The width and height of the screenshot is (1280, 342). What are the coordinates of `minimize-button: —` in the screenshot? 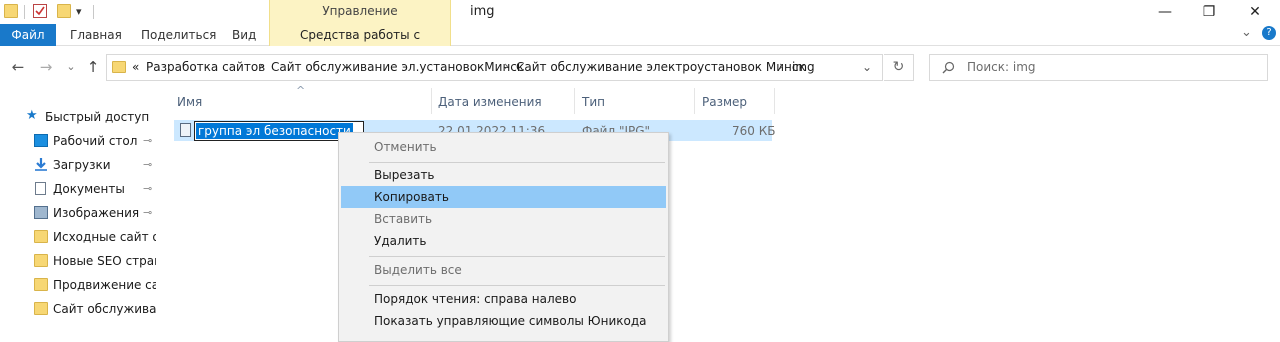 It's located at (1165, 12).